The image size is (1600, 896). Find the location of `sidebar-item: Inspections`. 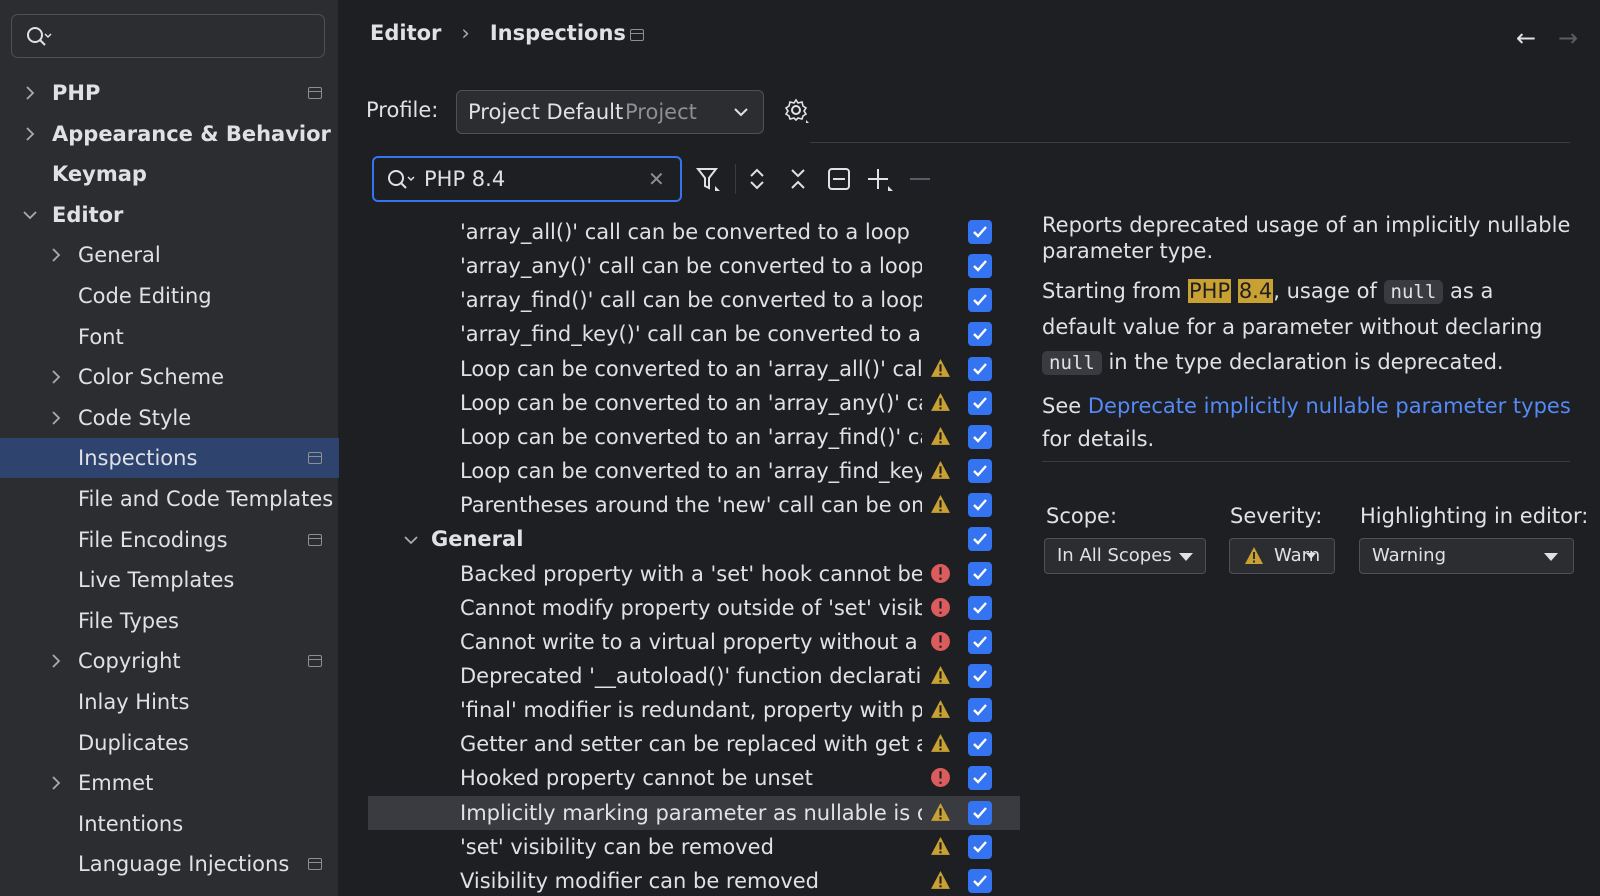

sidebar-item: Inspections is located at coordinates (169, 458).